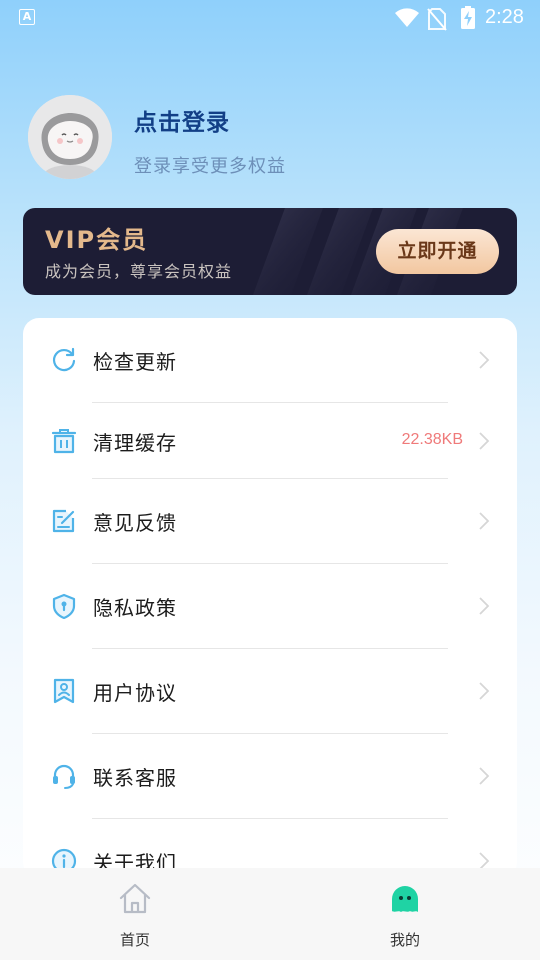 Image resolution: width=540 pixels, height=960 pixels. Describe the element at coordinates (270, 606) in the screenshot. I see `menu-item-privacy: 隐私政策` at that location.